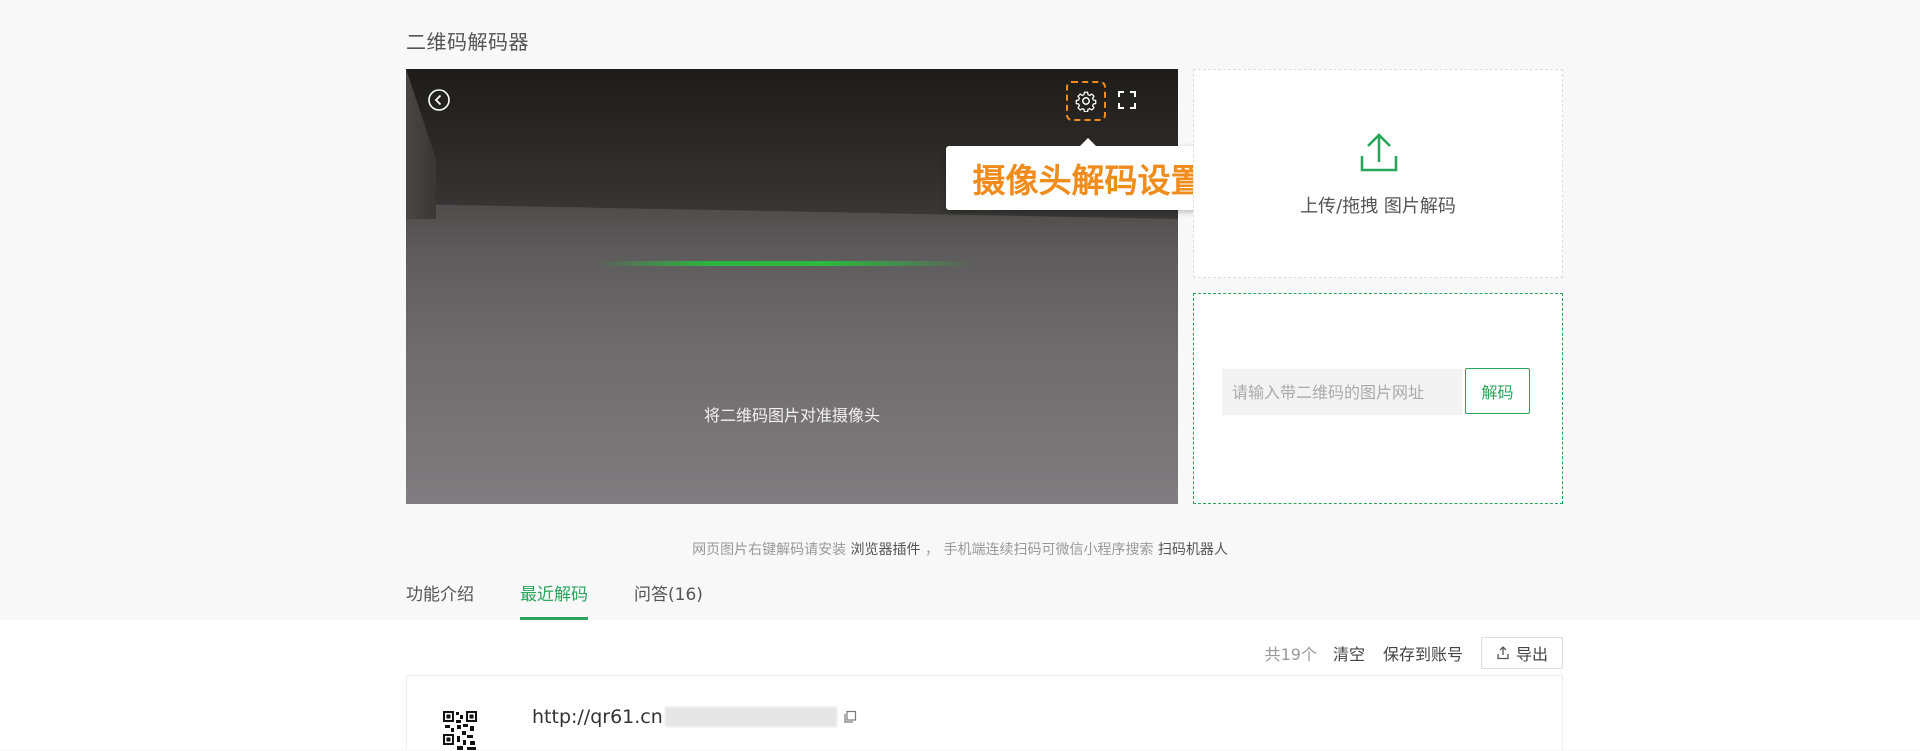 This screenshot has height=751, width=1920. I want to click on page-title: 二维码解码器, so click(467, 42).